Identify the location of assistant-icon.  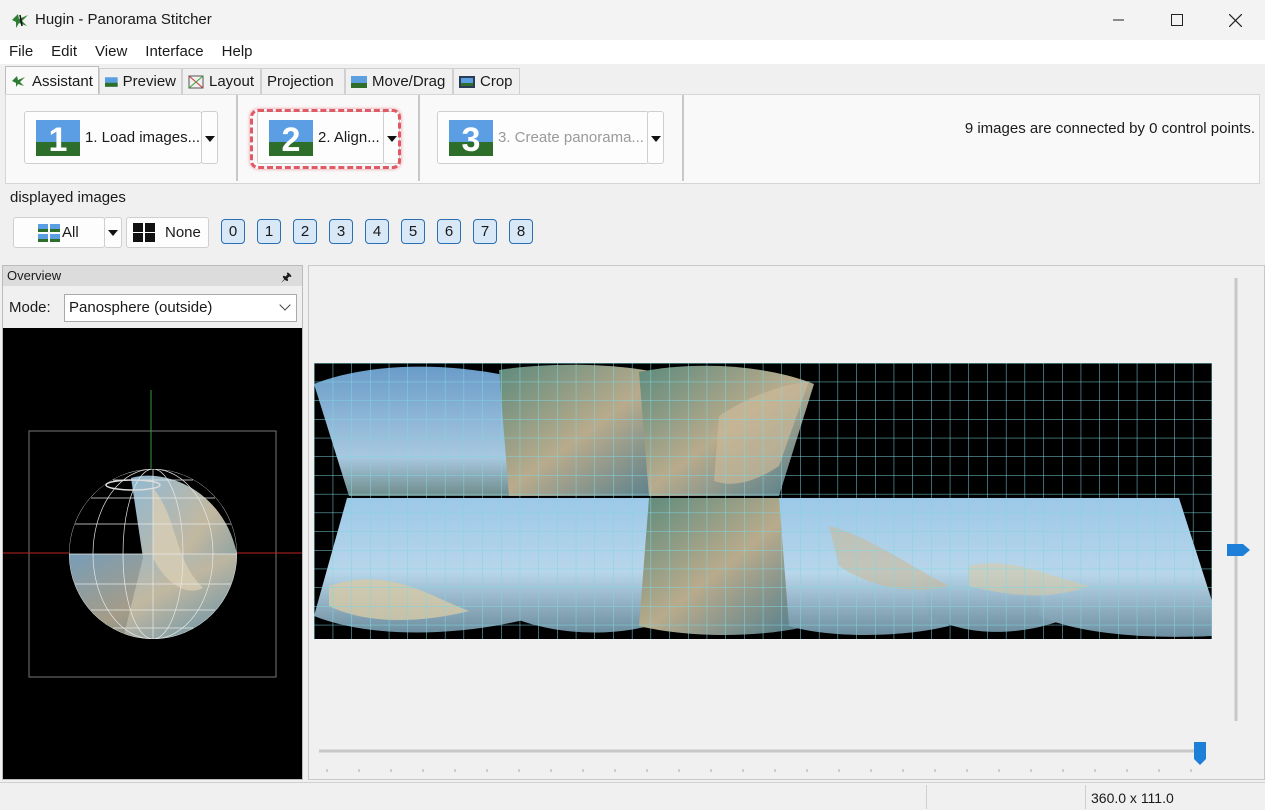
(18, 81).